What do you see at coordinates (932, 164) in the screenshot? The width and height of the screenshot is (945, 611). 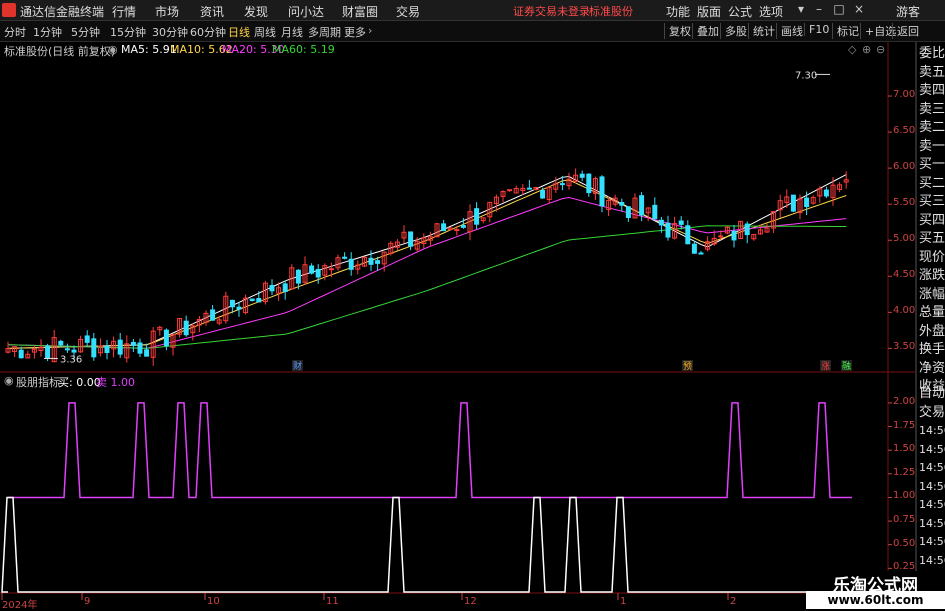 I see `sidebar-field-label: 买一` at bounding box center [932, 164].